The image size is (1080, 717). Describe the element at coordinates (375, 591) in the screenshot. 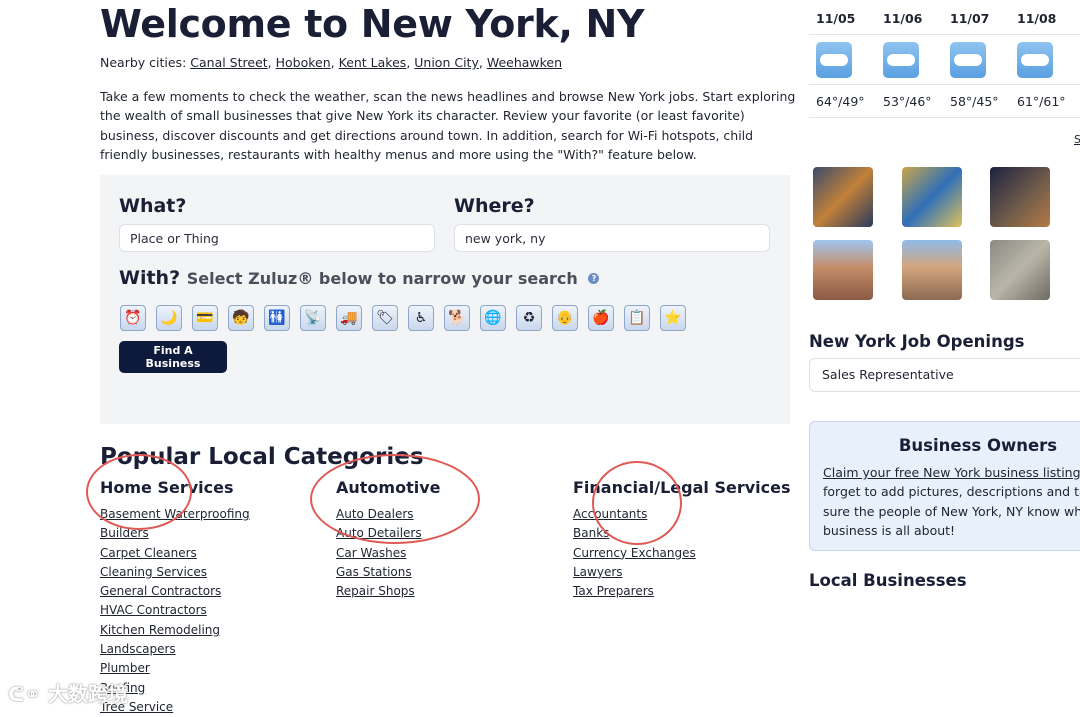

I see `category-link: Repair Shops` at that location.